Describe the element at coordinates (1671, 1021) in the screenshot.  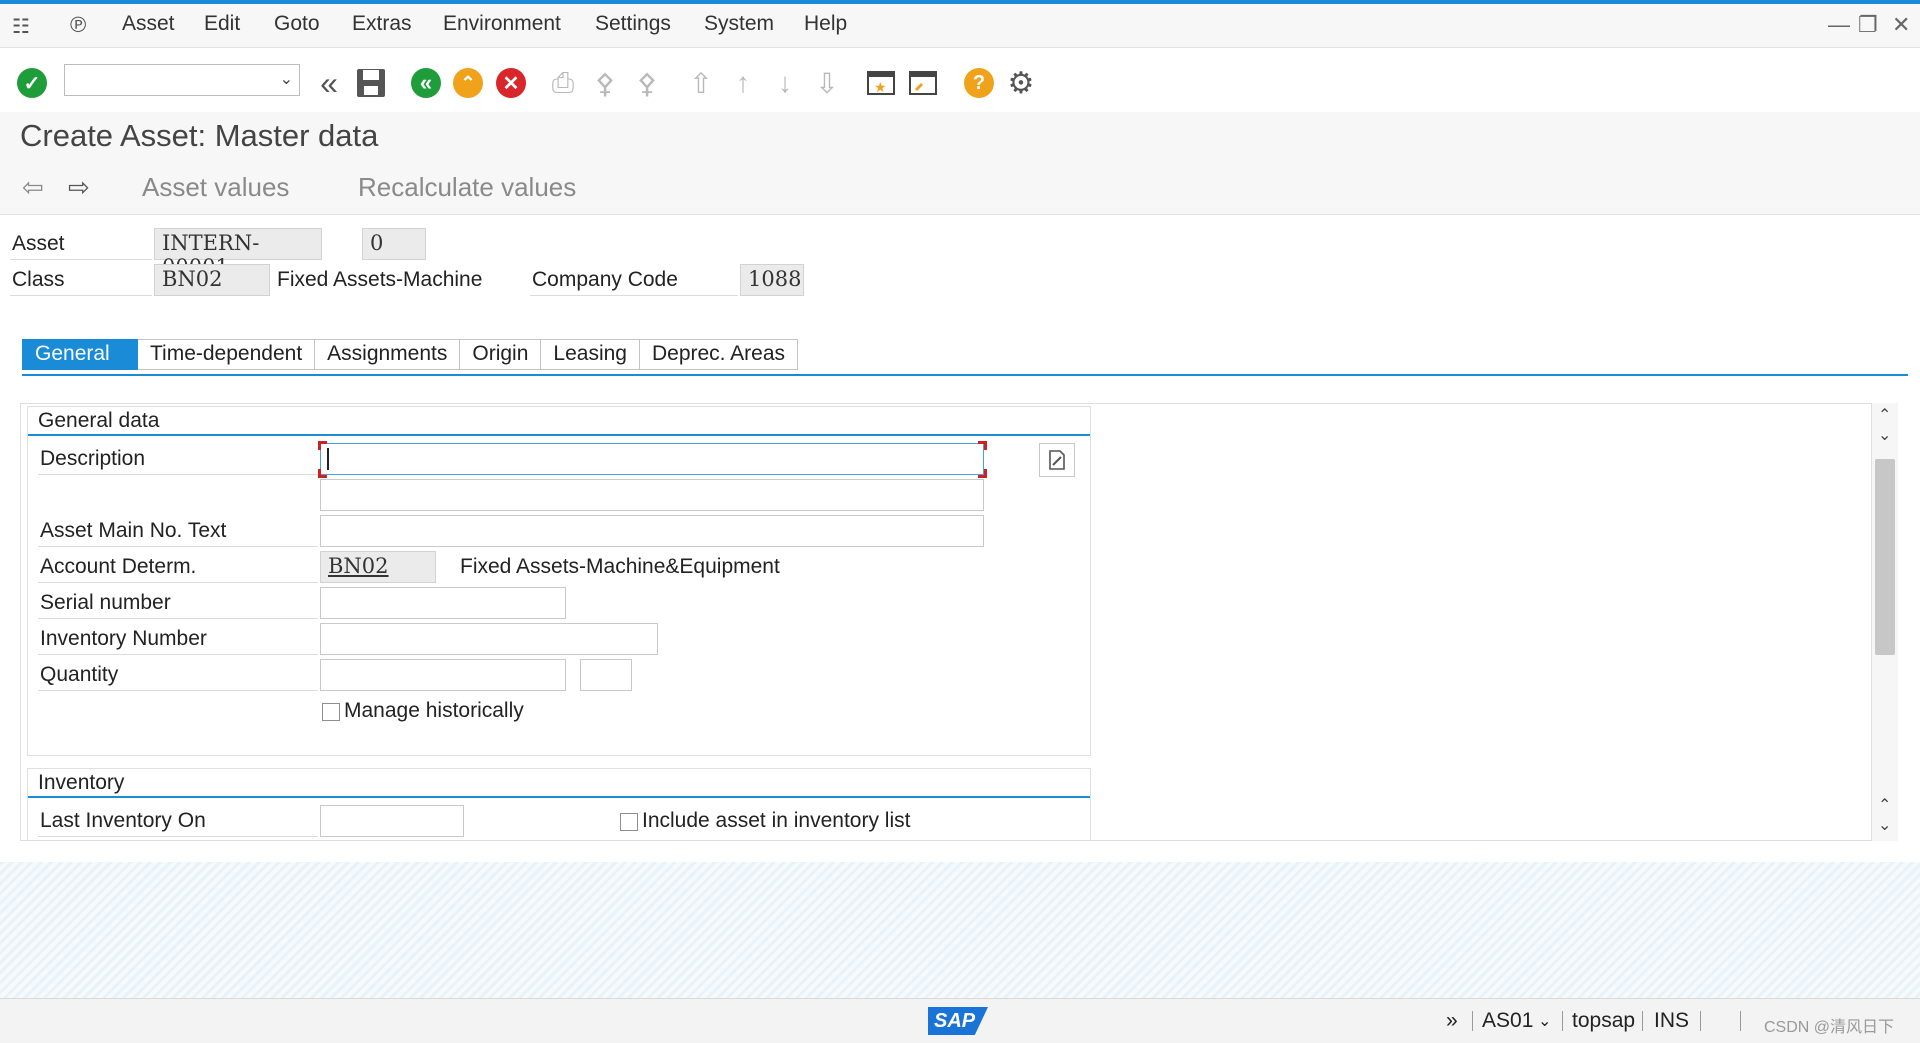
I see `insert-mode: INS` at that location.